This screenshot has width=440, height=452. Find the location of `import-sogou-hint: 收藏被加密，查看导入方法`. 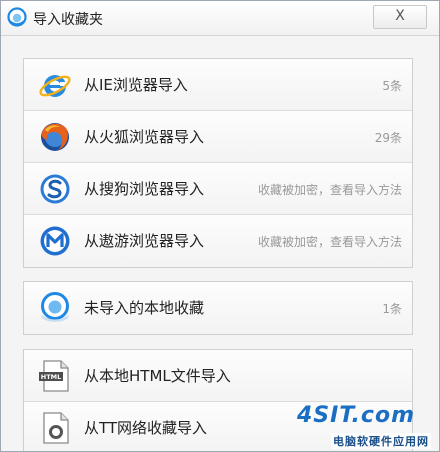

import-sogou-hint: 收藏被加密，查看导入方法 is located at coordinates (330, 189).